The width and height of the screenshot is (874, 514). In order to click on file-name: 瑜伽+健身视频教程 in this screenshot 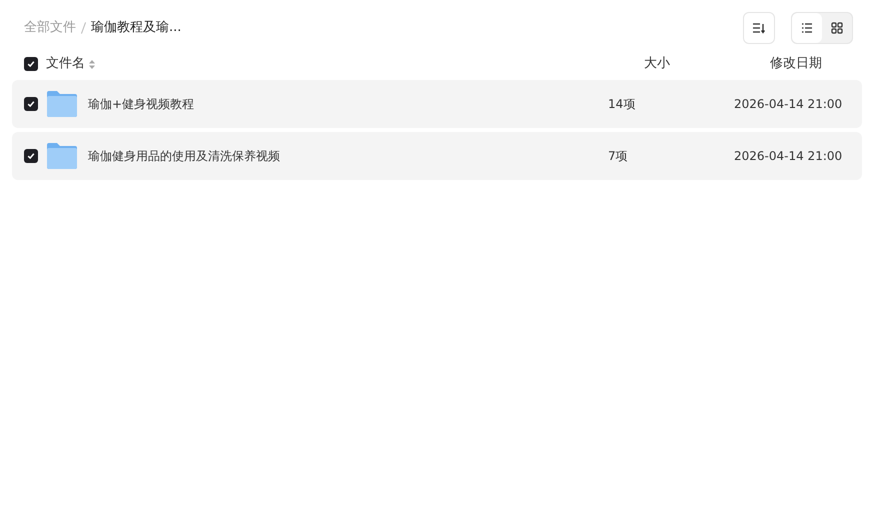, I will do `click(348, 104)`.